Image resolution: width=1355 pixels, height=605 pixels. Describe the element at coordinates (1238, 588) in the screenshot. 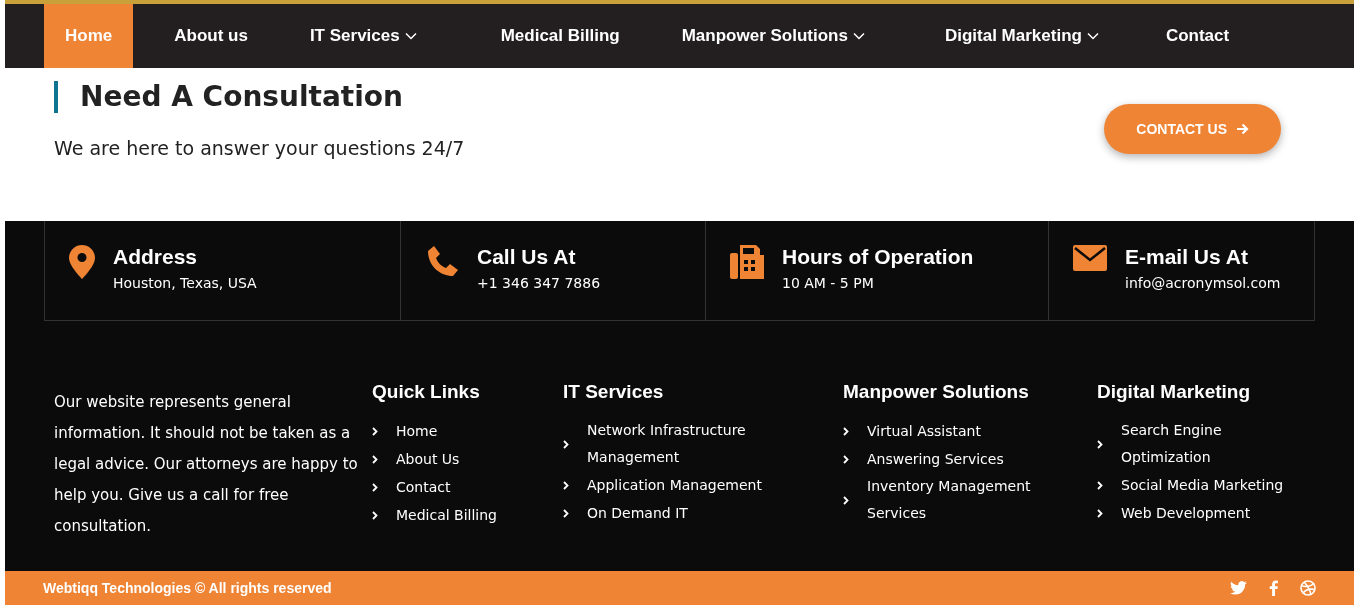

I see `twitter-icon` at that location.